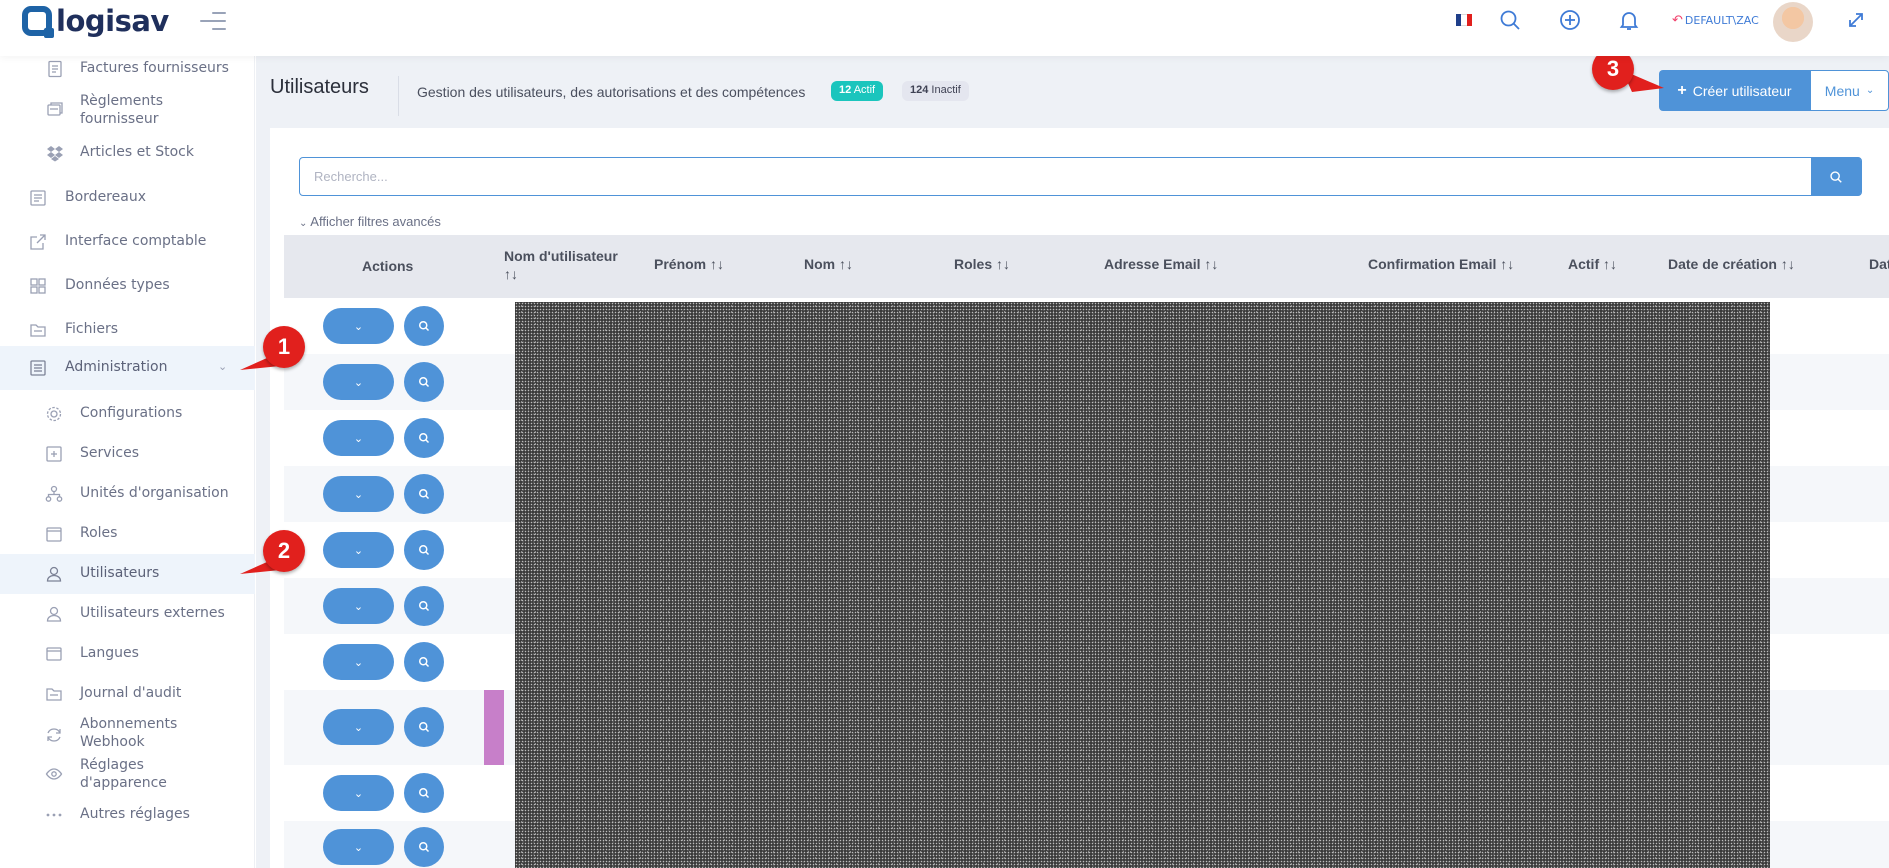 This screenshot has height=868, width=1889. I want to click on logo: logisav, so click(95, 21).